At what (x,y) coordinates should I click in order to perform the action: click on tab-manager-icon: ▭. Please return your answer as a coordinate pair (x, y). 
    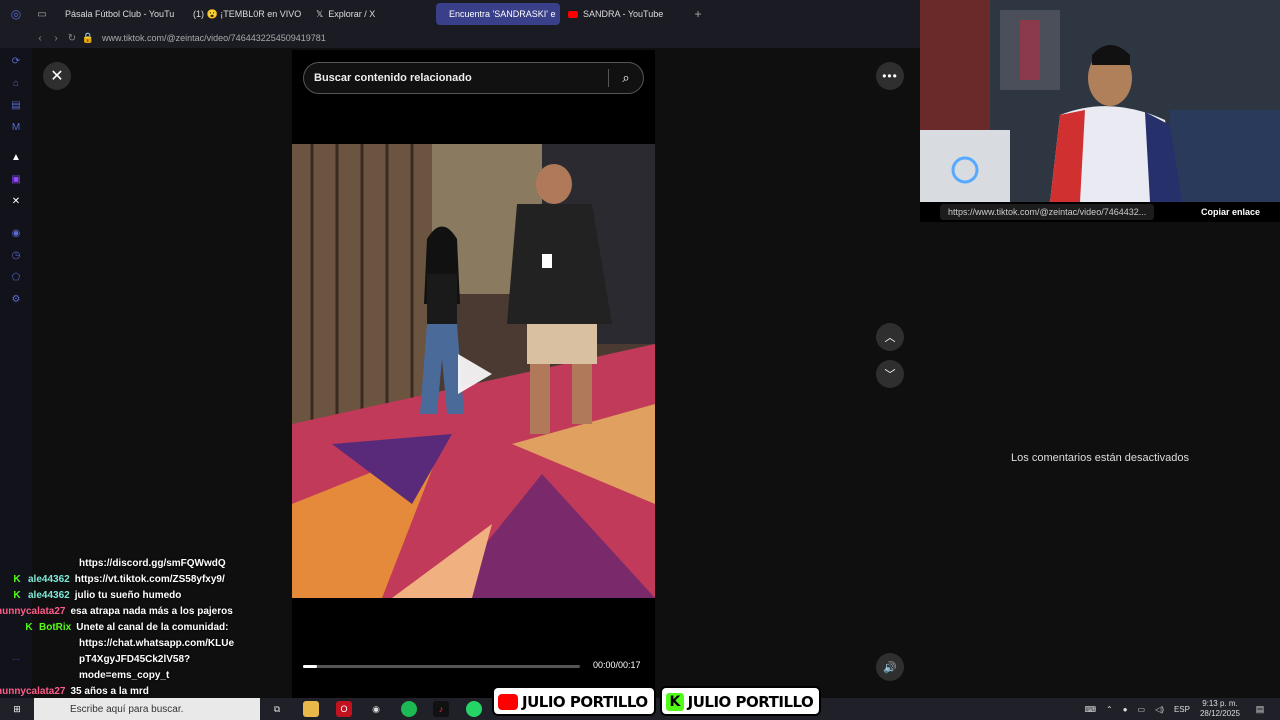
    Looking at the image, I should click on (42, 14).